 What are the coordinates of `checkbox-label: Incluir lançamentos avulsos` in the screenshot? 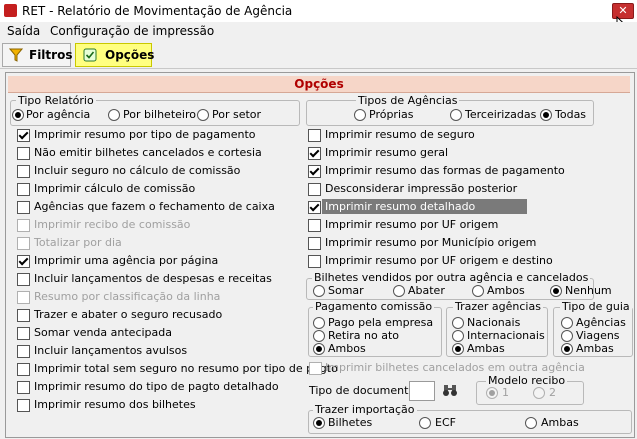 It's located at (111, 350).